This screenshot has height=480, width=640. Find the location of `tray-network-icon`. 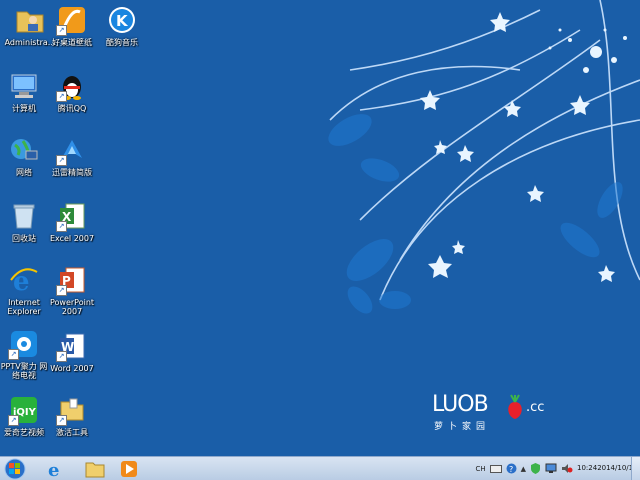

tray-network-icon is located at coordinates (551, 468).